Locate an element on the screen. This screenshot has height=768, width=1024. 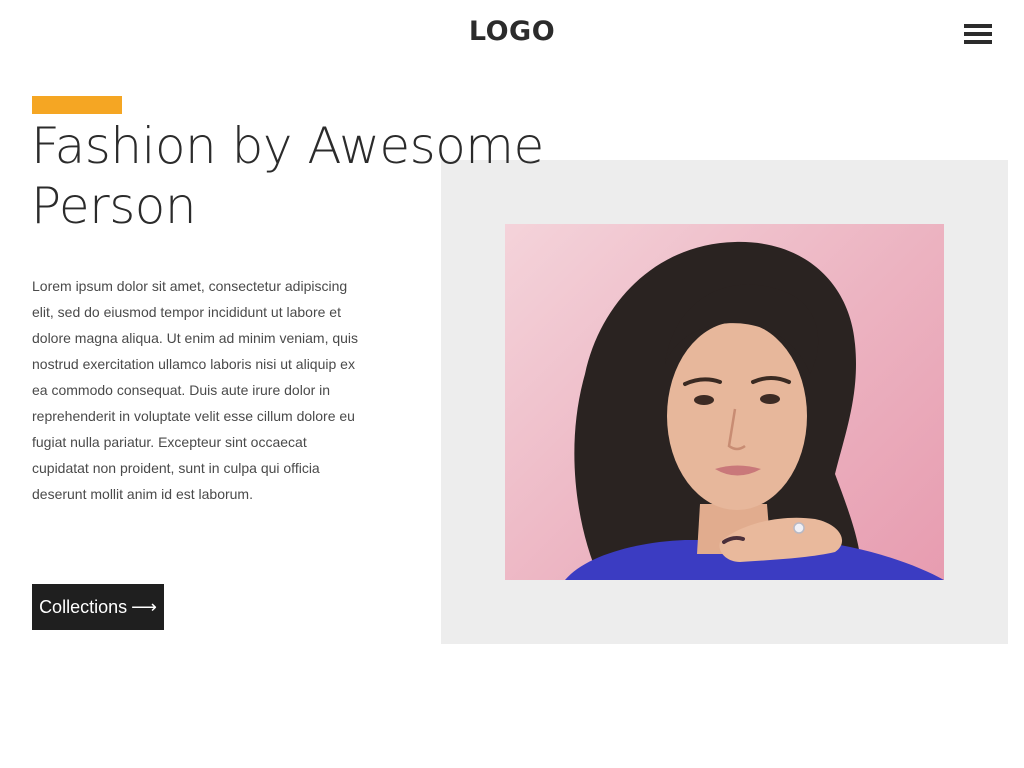
site-header: LOGO is located at coordinates (512, 35).